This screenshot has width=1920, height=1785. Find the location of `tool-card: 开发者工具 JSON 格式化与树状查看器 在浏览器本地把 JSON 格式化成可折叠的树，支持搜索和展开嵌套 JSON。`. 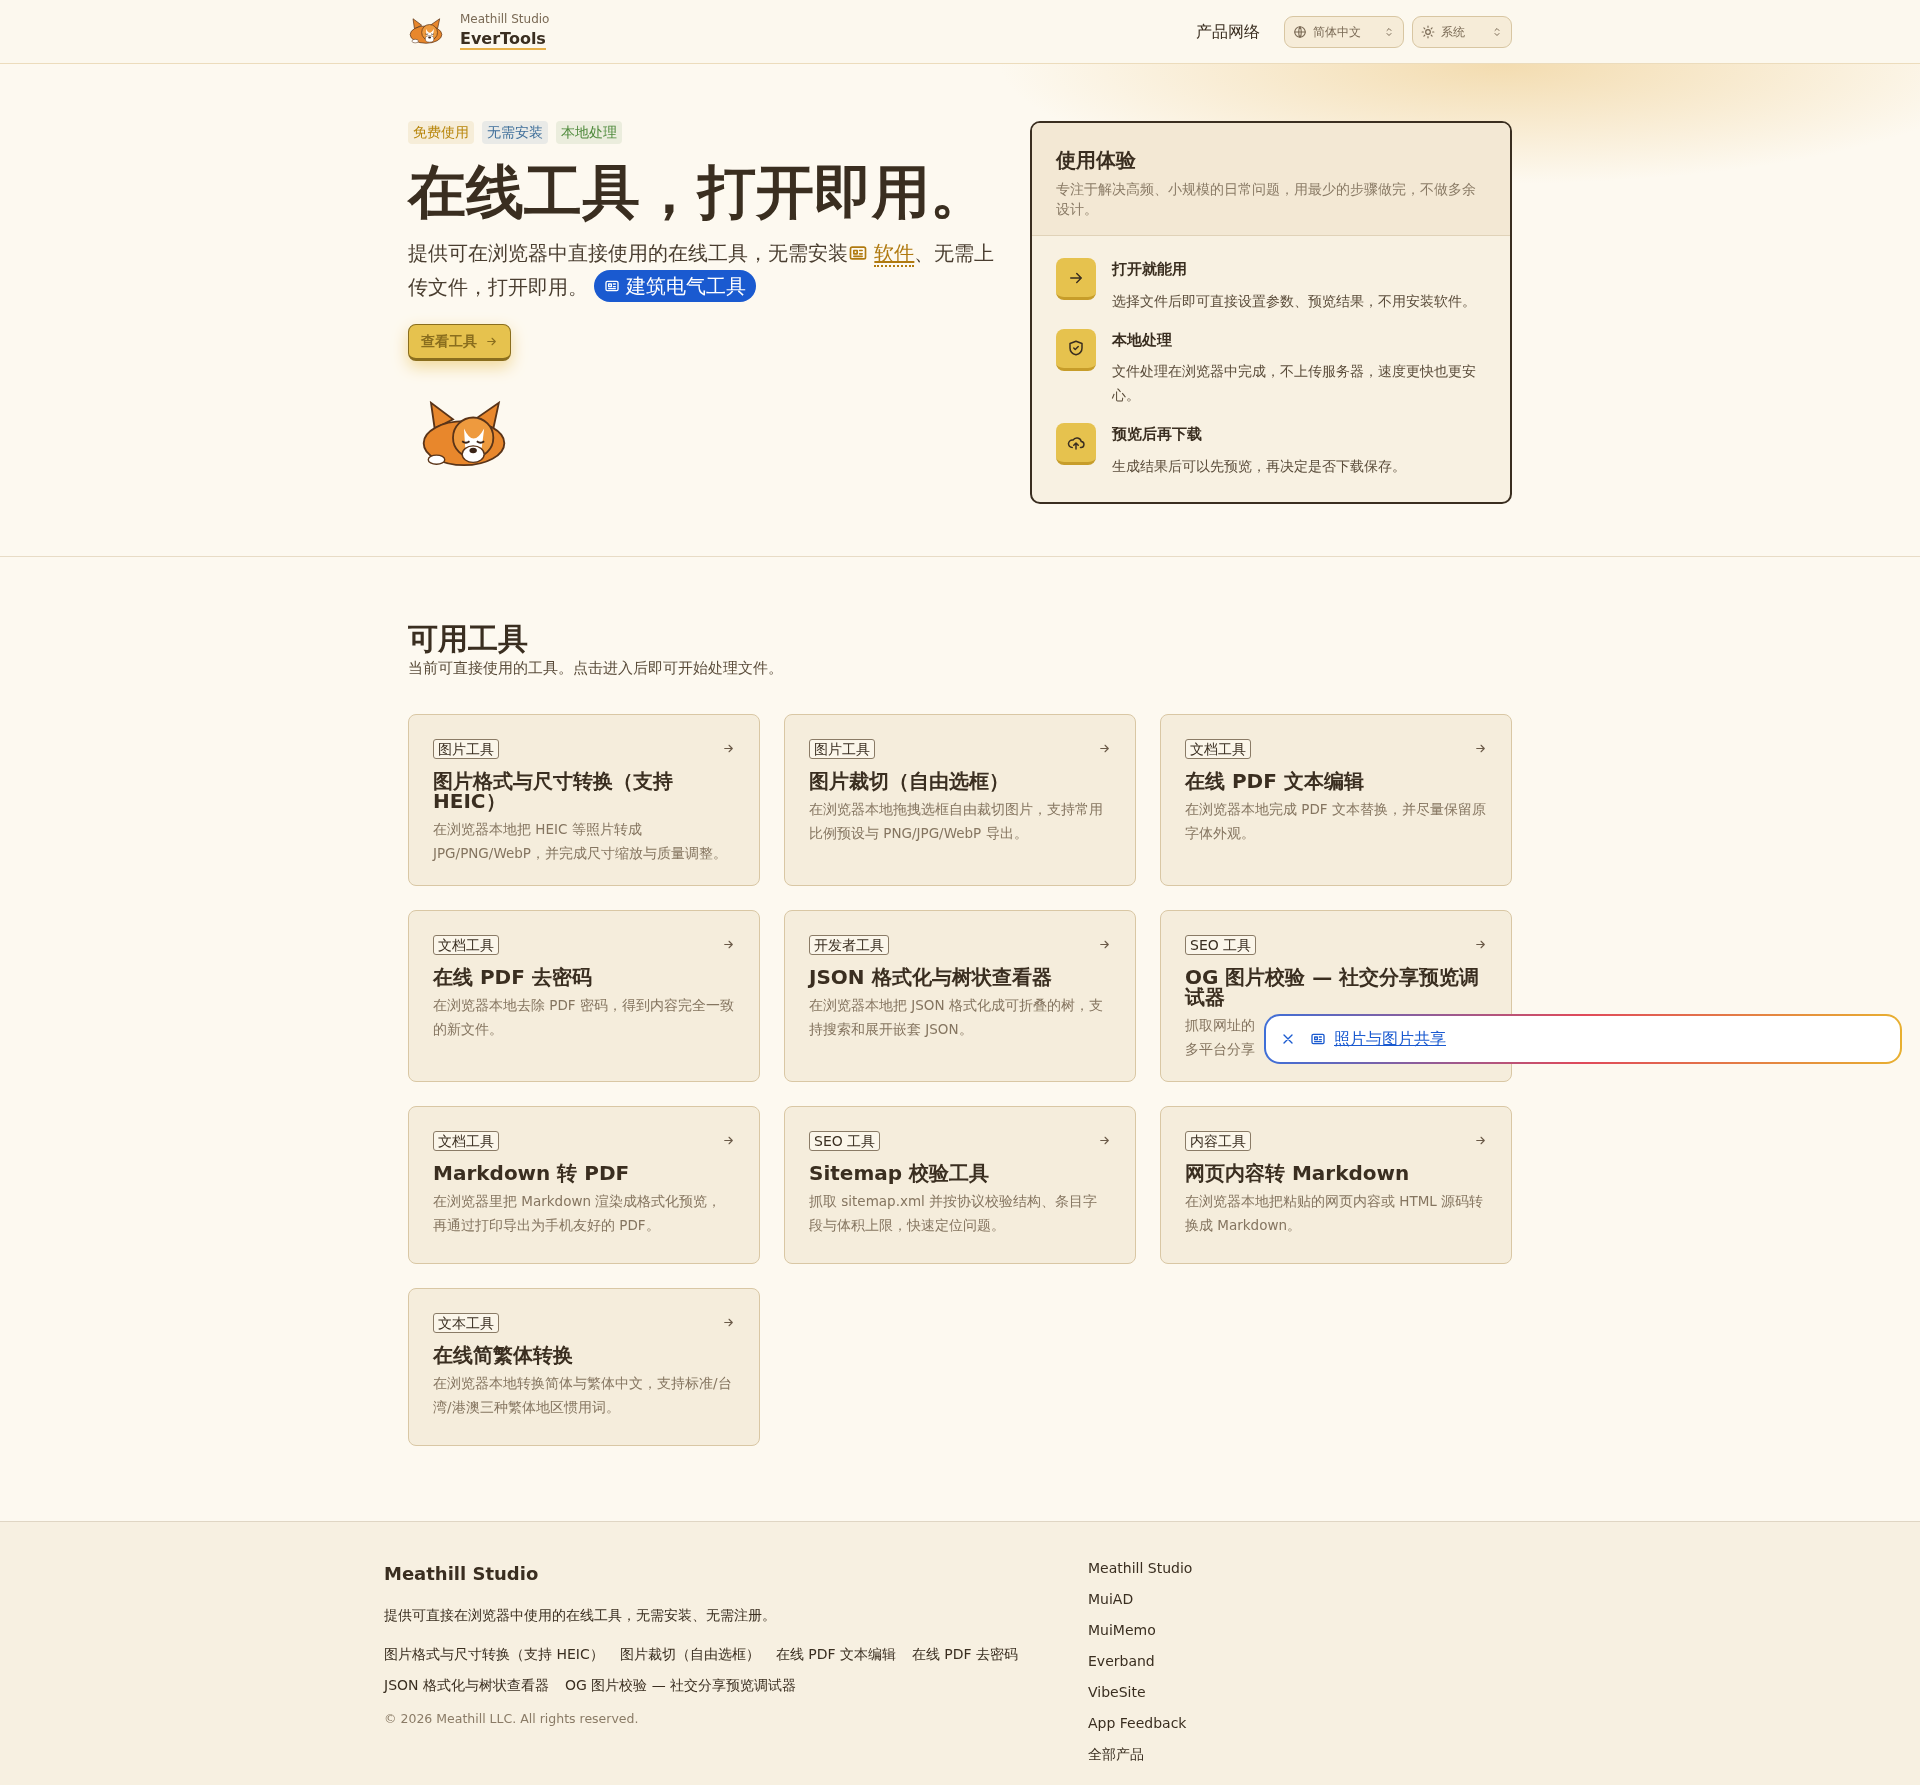

tool-card: 开发者工具 JSON 格式化与树状查看器 在浏览器本地把 JSON 格式化成可折叠的树，支持搜索和展开嵌套 JSON。 is located at coordinates (960, 995).